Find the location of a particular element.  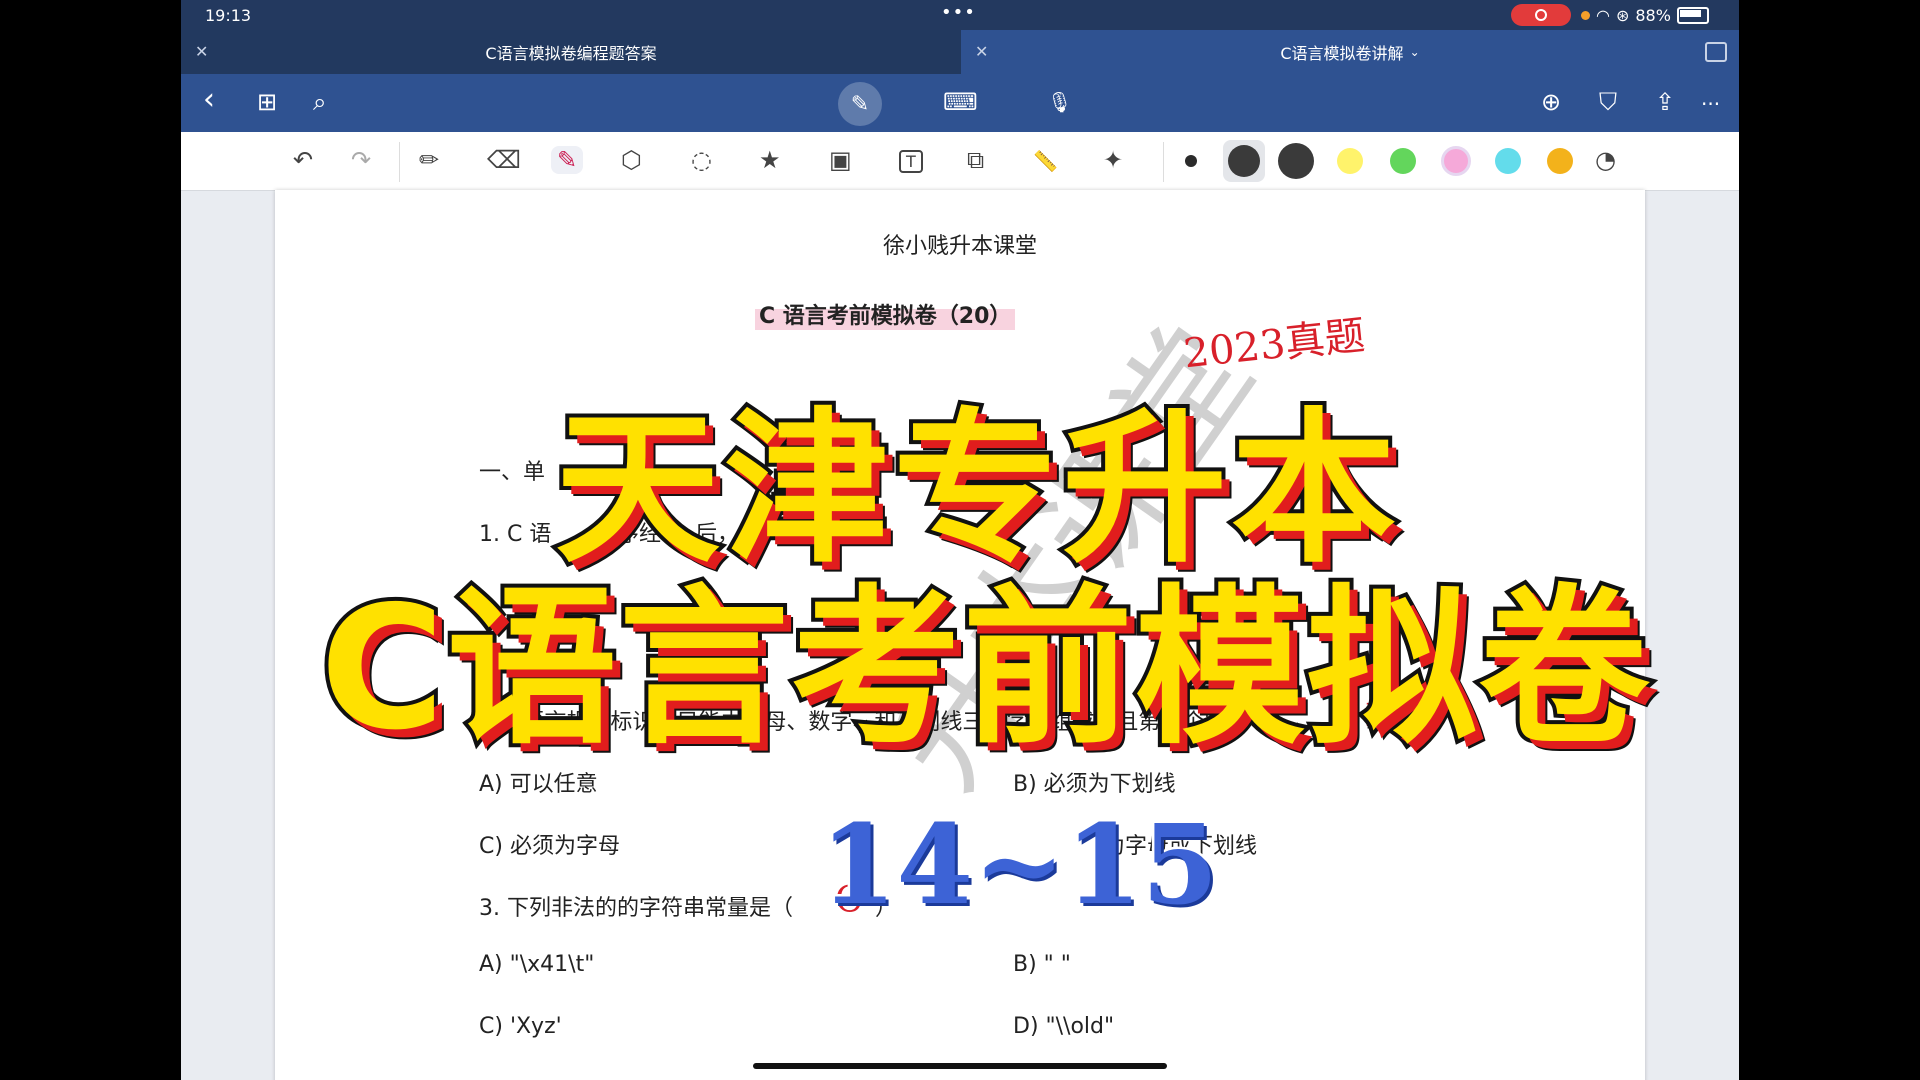

pen-tool-icon: ✏ is located at coordinates (429, 160).